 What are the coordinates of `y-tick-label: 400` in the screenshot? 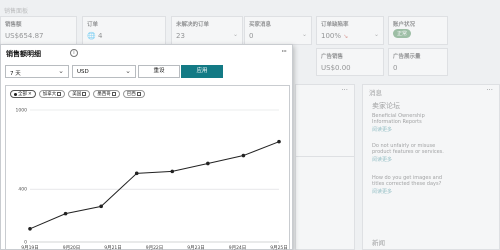 It's located at (22, 190).